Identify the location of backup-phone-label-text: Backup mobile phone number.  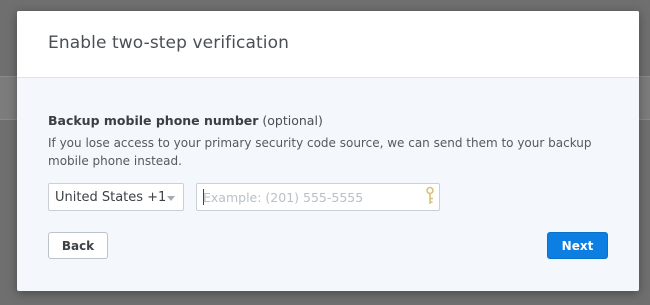
(153, 120).